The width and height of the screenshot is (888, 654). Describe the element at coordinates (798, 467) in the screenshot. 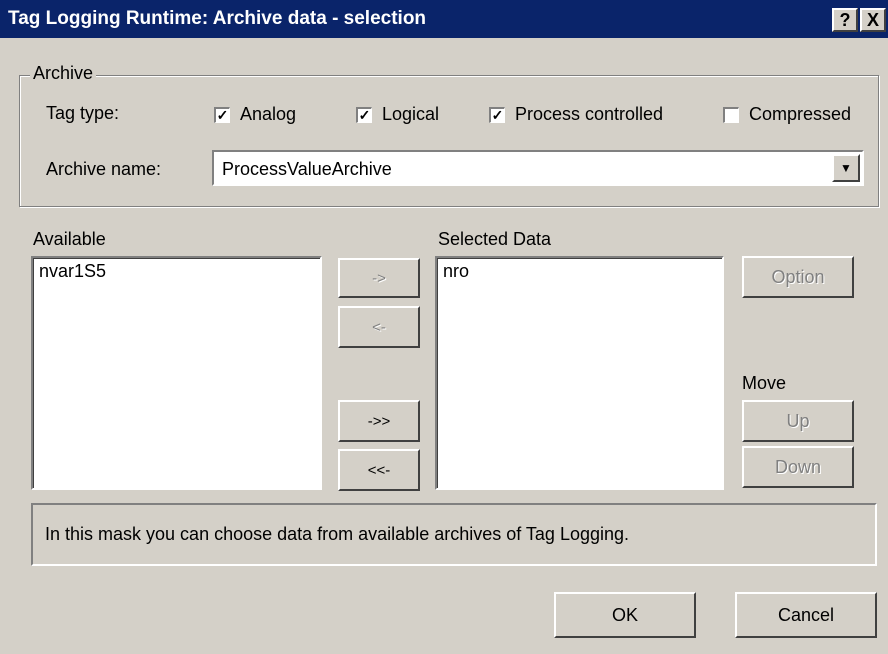

I see `move-down-button: Down` at that location.